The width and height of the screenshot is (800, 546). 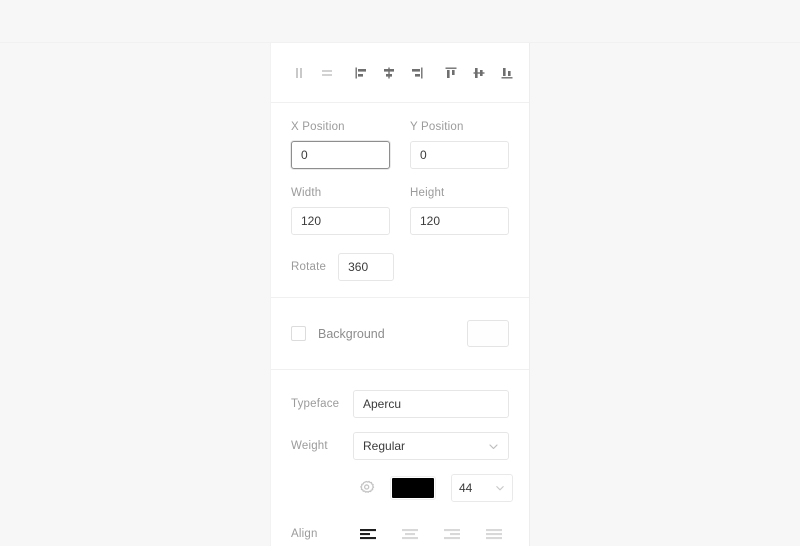 What do you see at coordinates (340, 221) in the screenshot?
I see `width-input: 120` at bounding box center [340, 221].